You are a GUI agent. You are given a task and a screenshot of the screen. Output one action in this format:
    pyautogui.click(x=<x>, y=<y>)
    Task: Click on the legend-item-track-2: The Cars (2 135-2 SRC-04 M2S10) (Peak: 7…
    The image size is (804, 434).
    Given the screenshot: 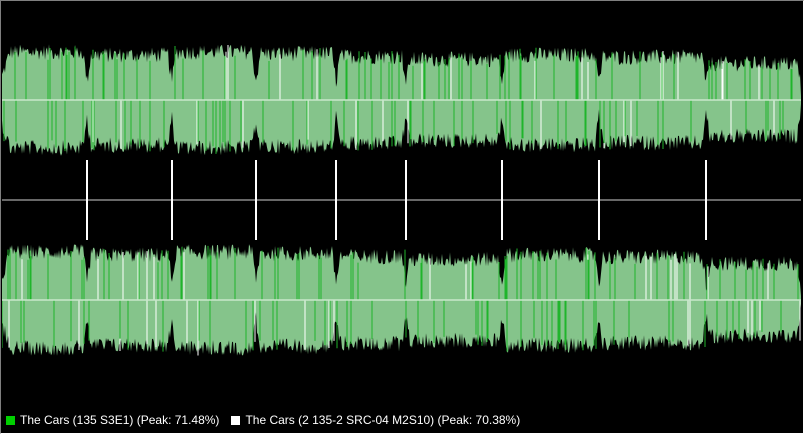 What is the action you would take?
    pyautogui.click(x=375, y=420)
    